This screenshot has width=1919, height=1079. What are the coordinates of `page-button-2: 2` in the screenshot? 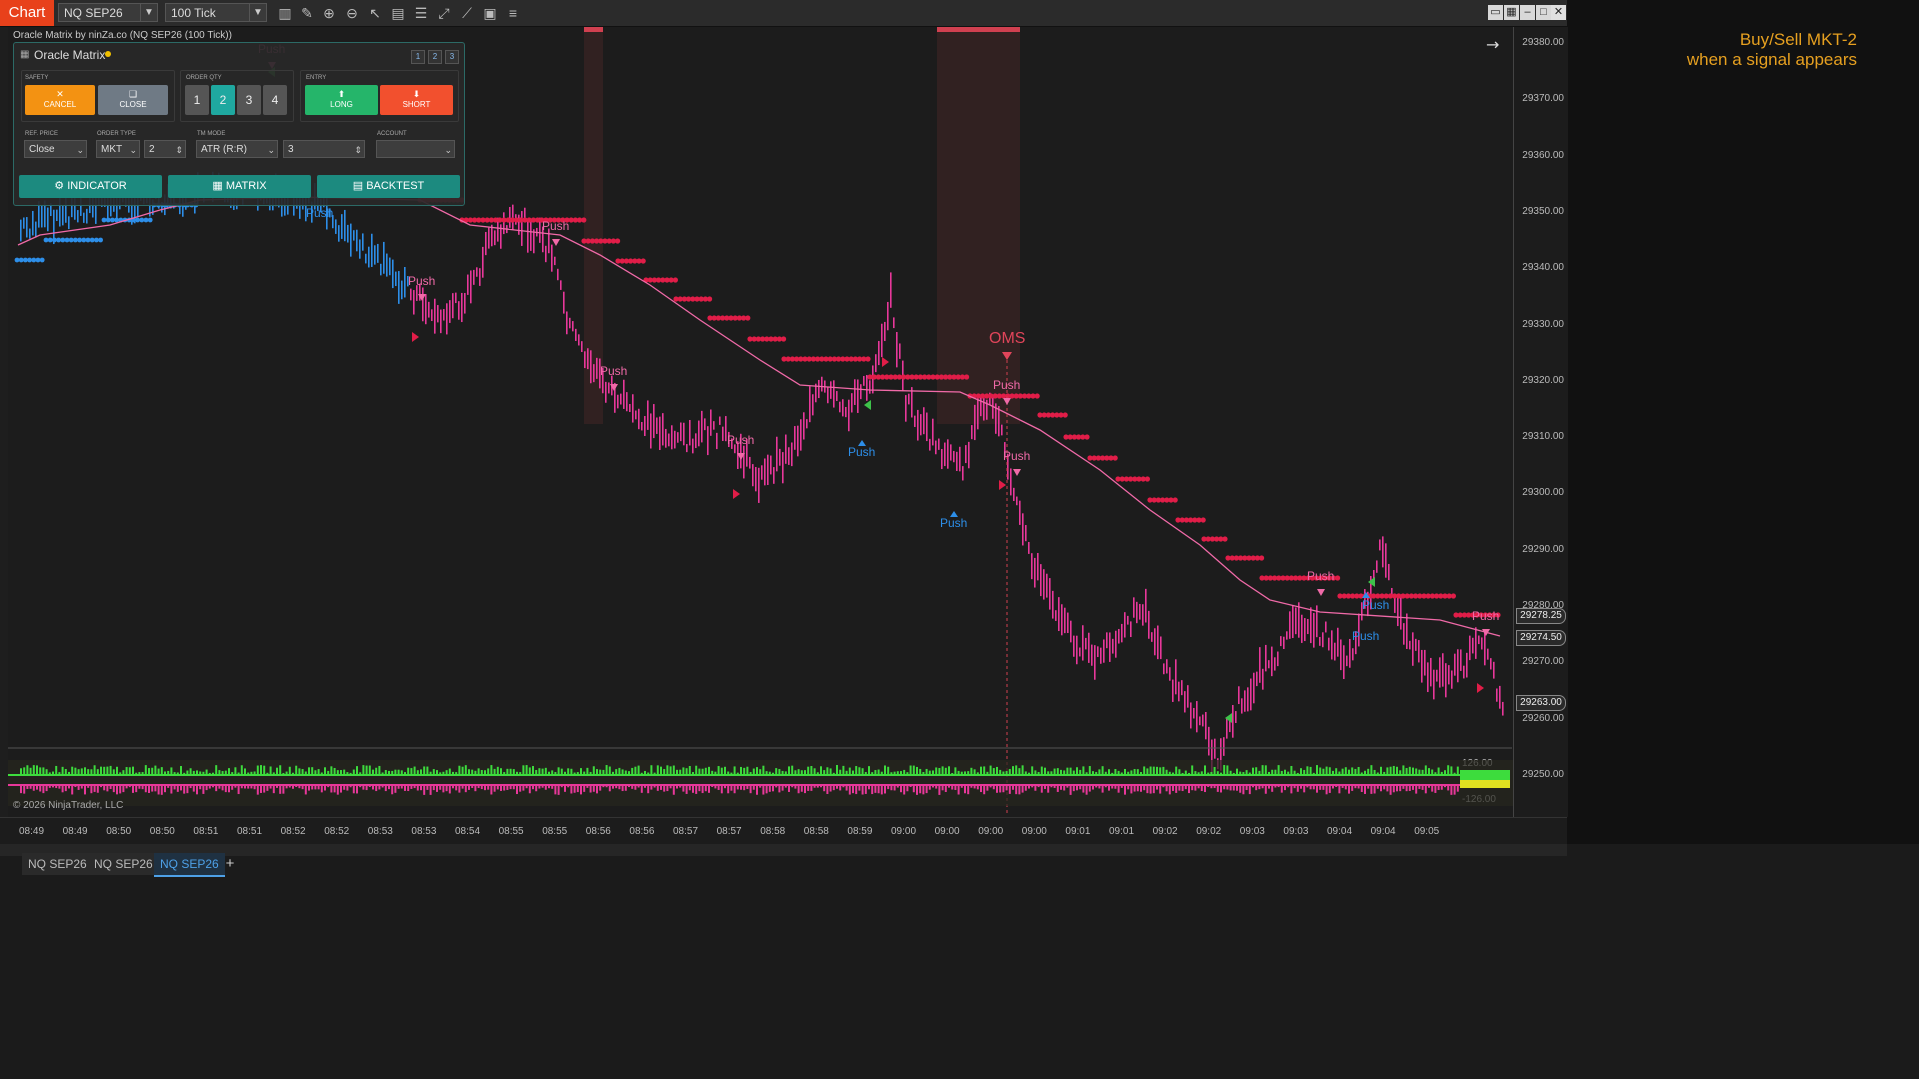 It's located at (435, 57).